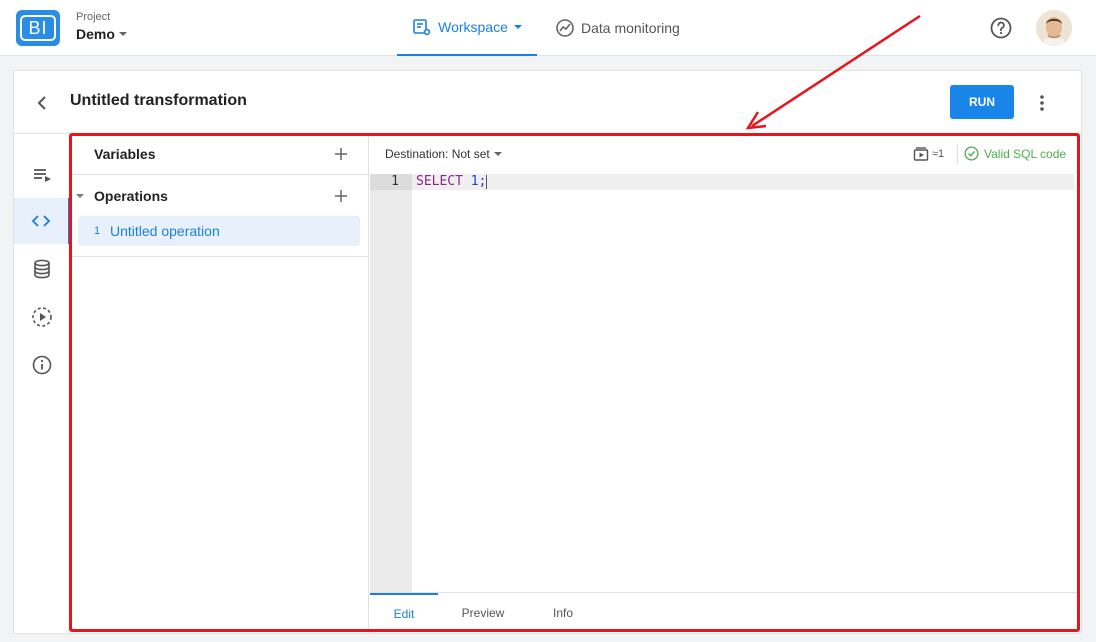 The width and height of the screenshot is (1096, 642). I want to click on operations-header: Operations, so click(220, 196).